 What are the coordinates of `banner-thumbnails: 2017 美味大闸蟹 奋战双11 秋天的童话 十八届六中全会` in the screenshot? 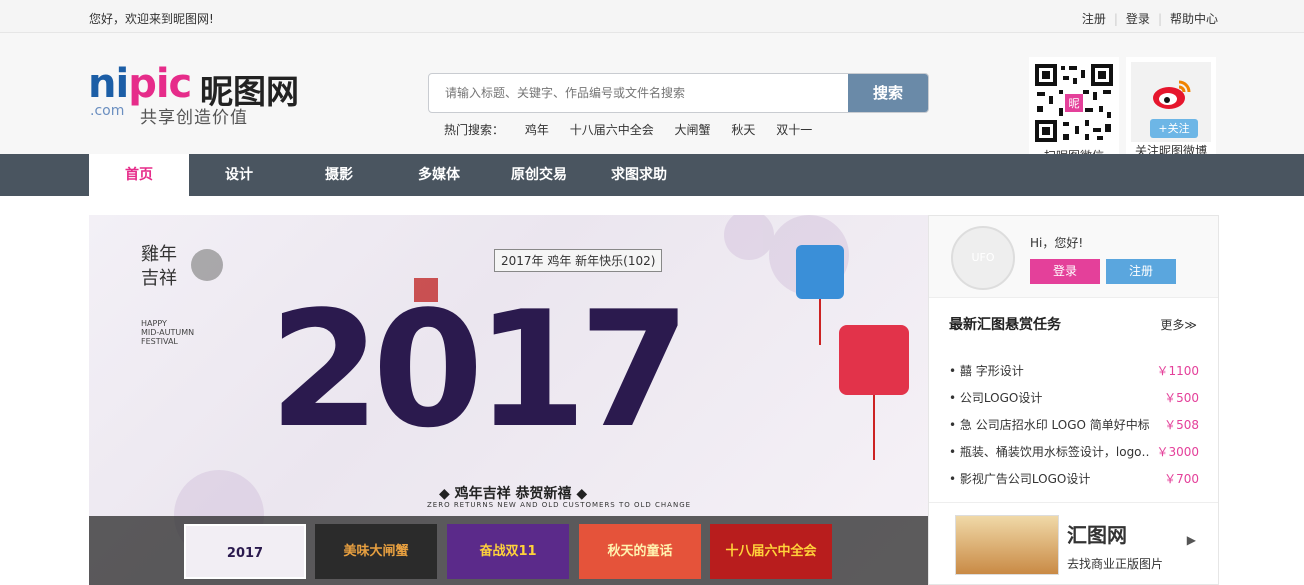 It's located at (508, 550).